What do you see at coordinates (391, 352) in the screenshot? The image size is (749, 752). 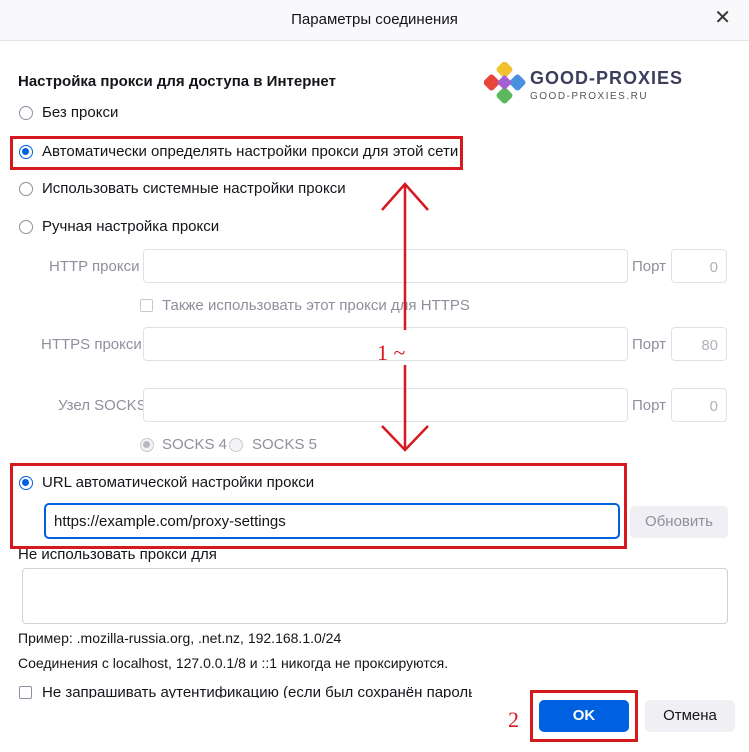 I see `annotation-step-1: 1 ~` at bounding box center [391, 352].